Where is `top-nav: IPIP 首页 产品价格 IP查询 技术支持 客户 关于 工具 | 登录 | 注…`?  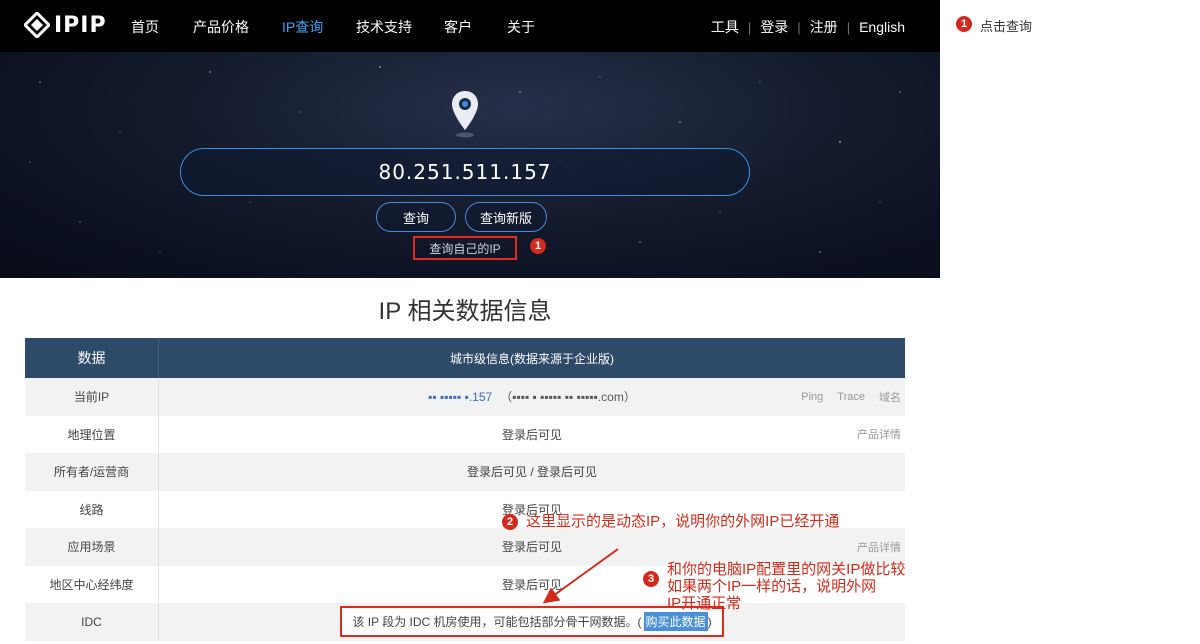 top-nav: IPIP 首页 产品价格 IP查询 技术支持 客户 关于 工具 | 登录 | 注… is located at coordinates (470, 26).